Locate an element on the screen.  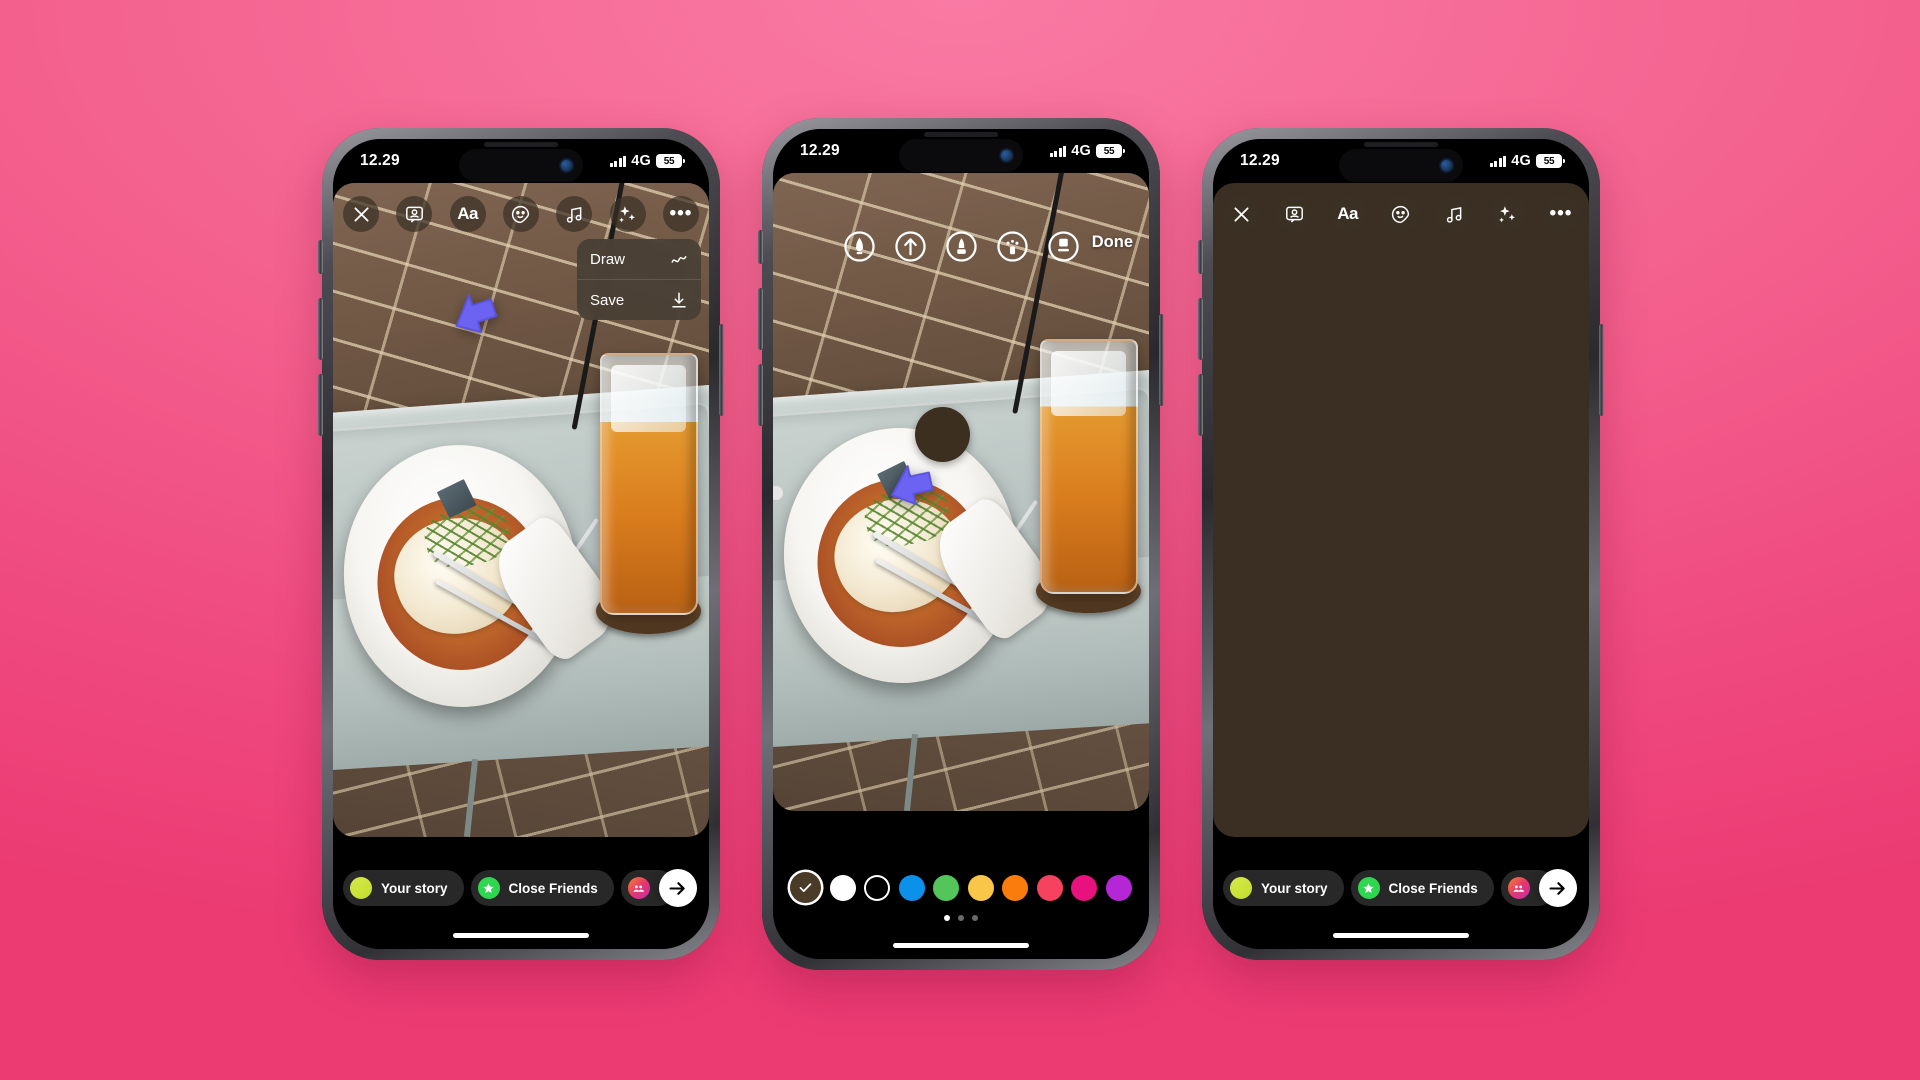
pen-tool-icon is located at coordinates (859, 246).